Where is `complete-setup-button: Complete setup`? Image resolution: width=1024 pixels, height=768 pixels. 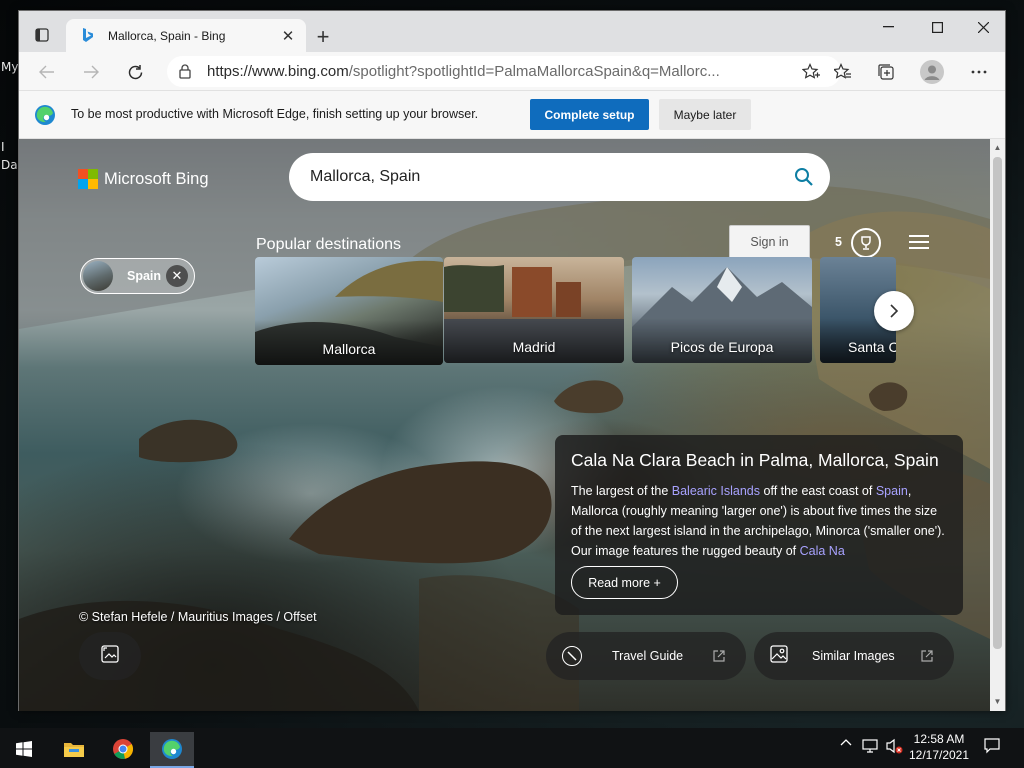
complete-setup-button: Complete setup is located at coordinates (589, 114).